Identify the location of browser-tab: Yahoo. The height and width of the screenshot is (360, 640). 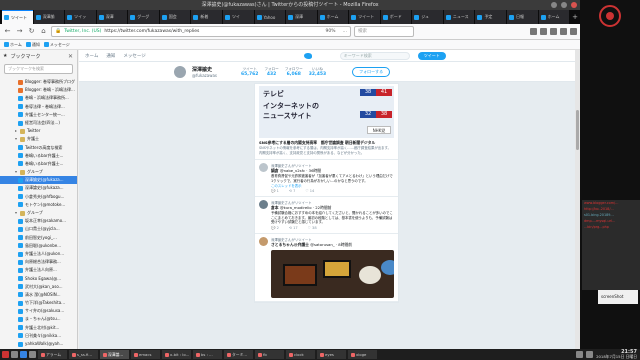
(270, 17).